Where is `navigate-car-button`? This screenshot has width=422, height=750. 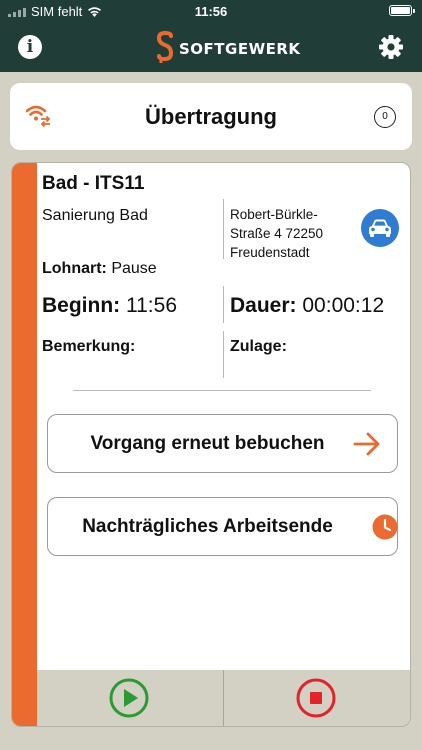
navigate-car-button is located at coordinates (380, 228).